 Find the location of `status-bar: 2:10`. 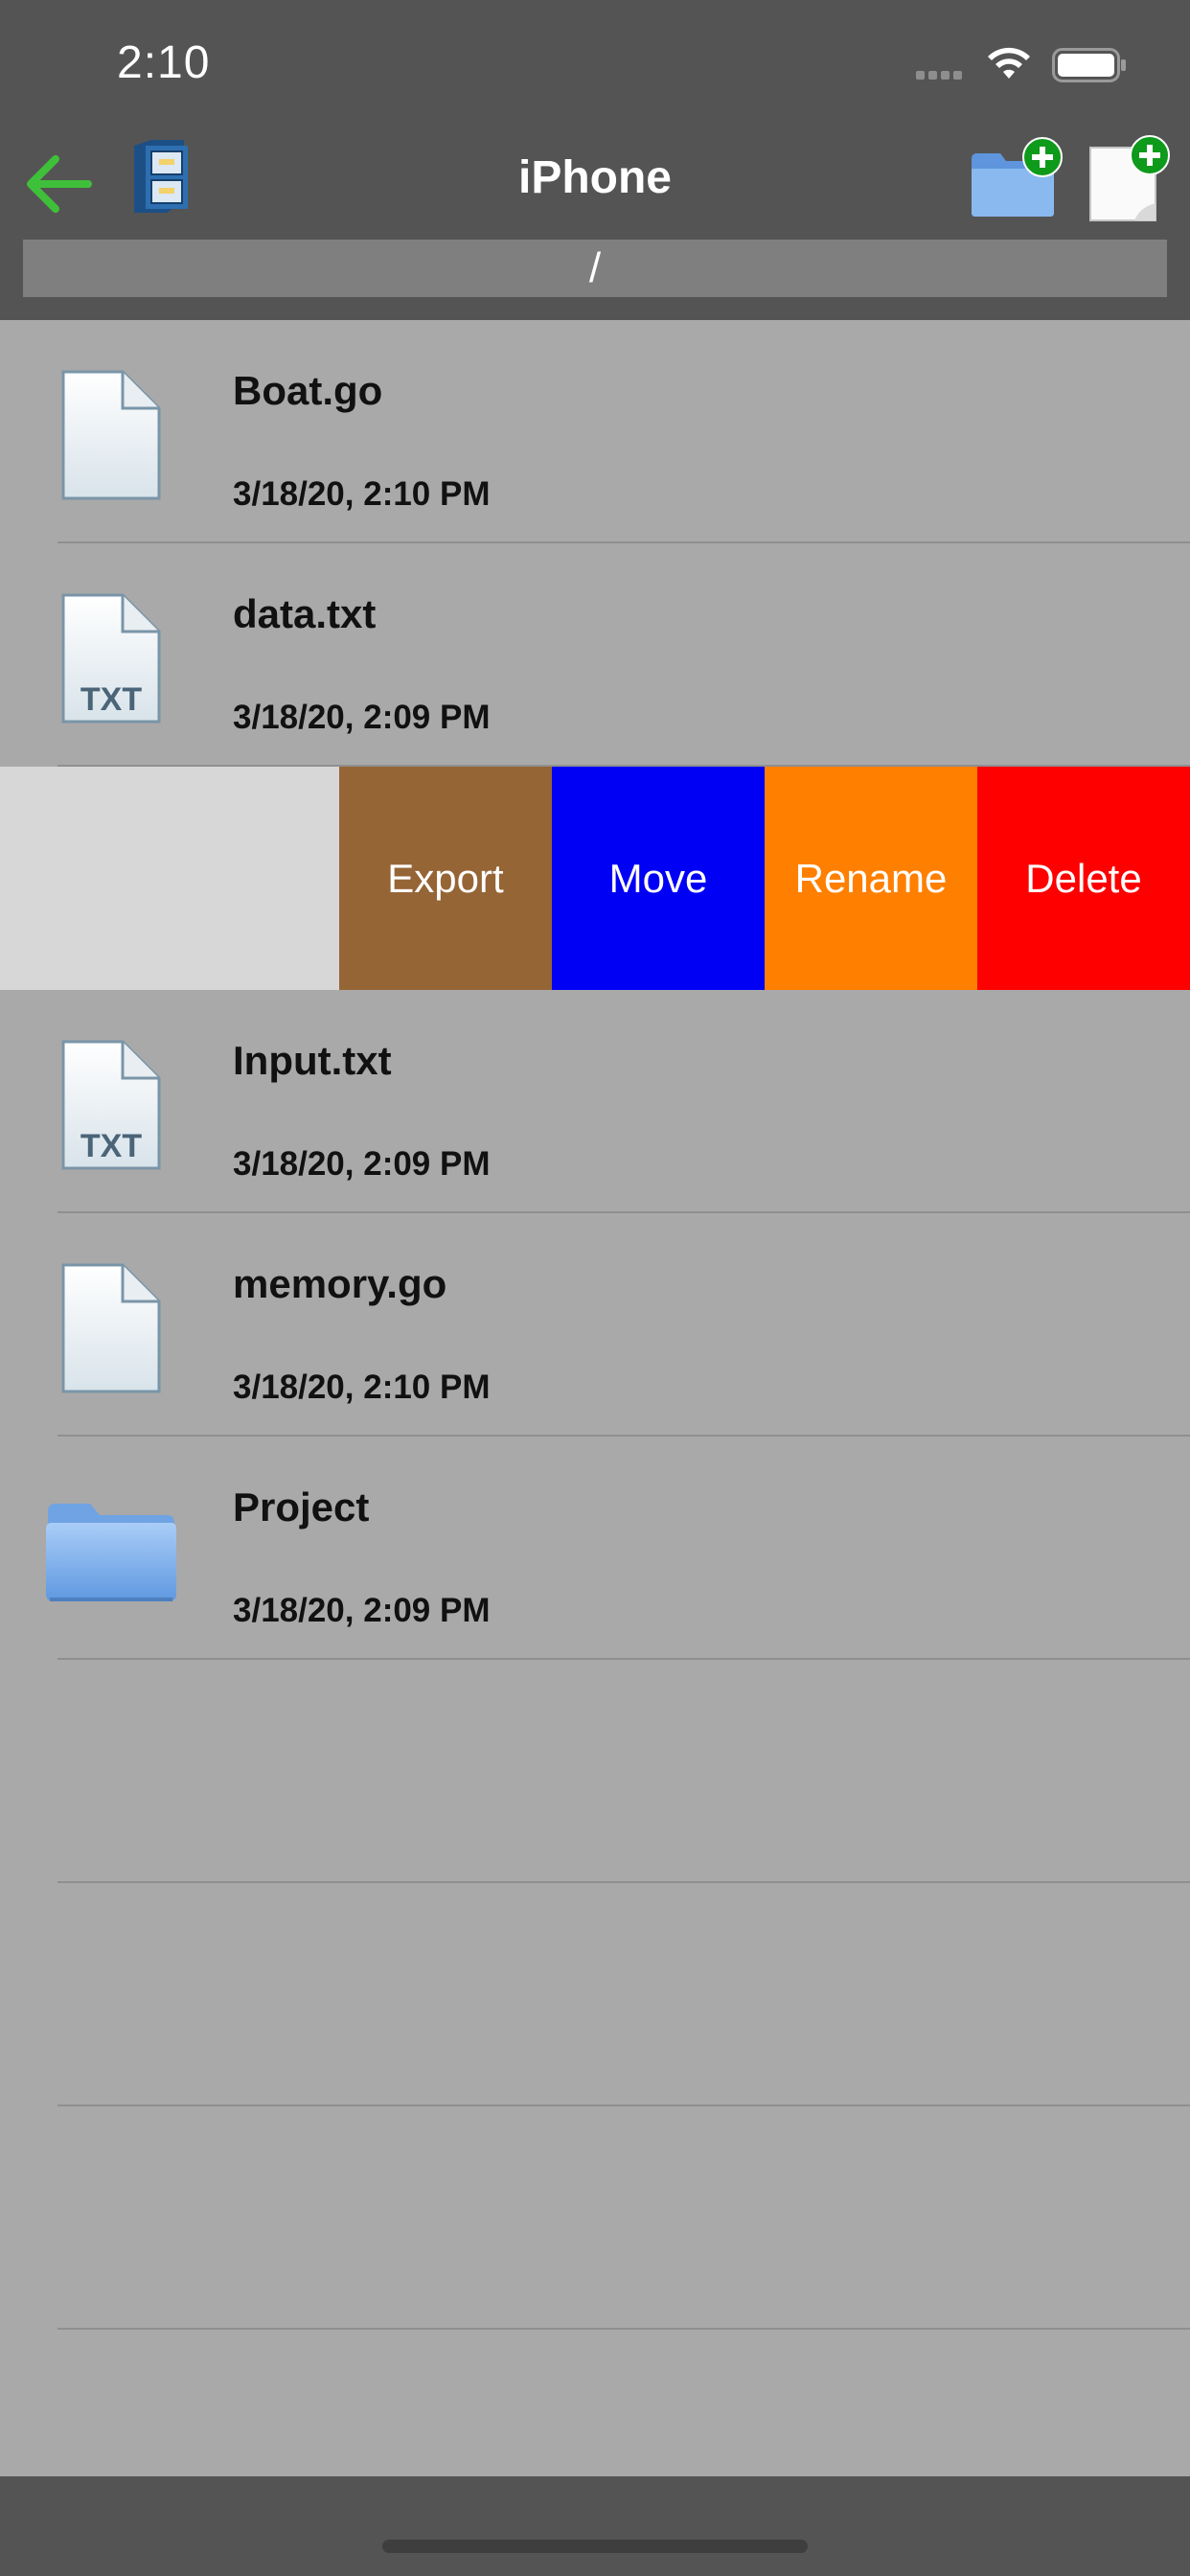

status-bar: 2:10 is located at coordinates (595, 63).